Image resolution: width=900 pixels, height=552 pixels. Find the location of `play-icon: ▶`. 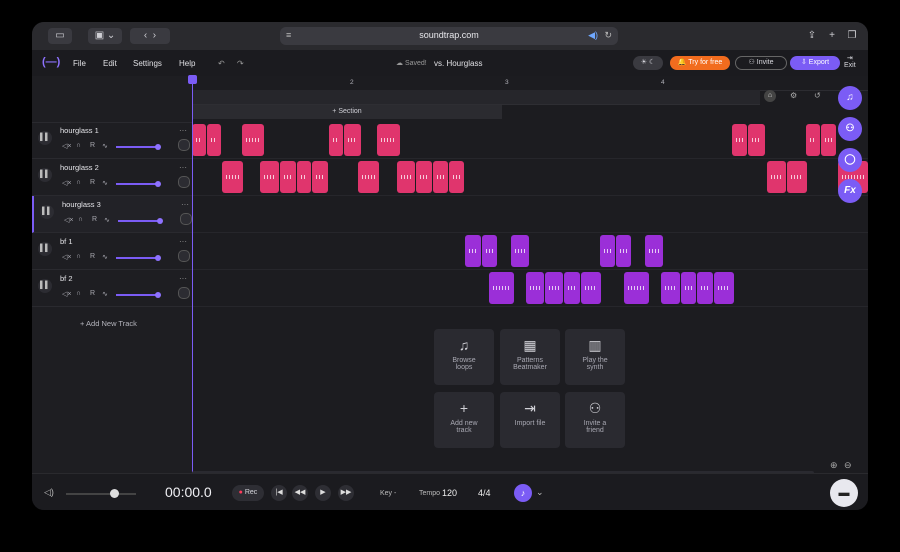

play-icon: ▶ is located at coordinates (323, 493).